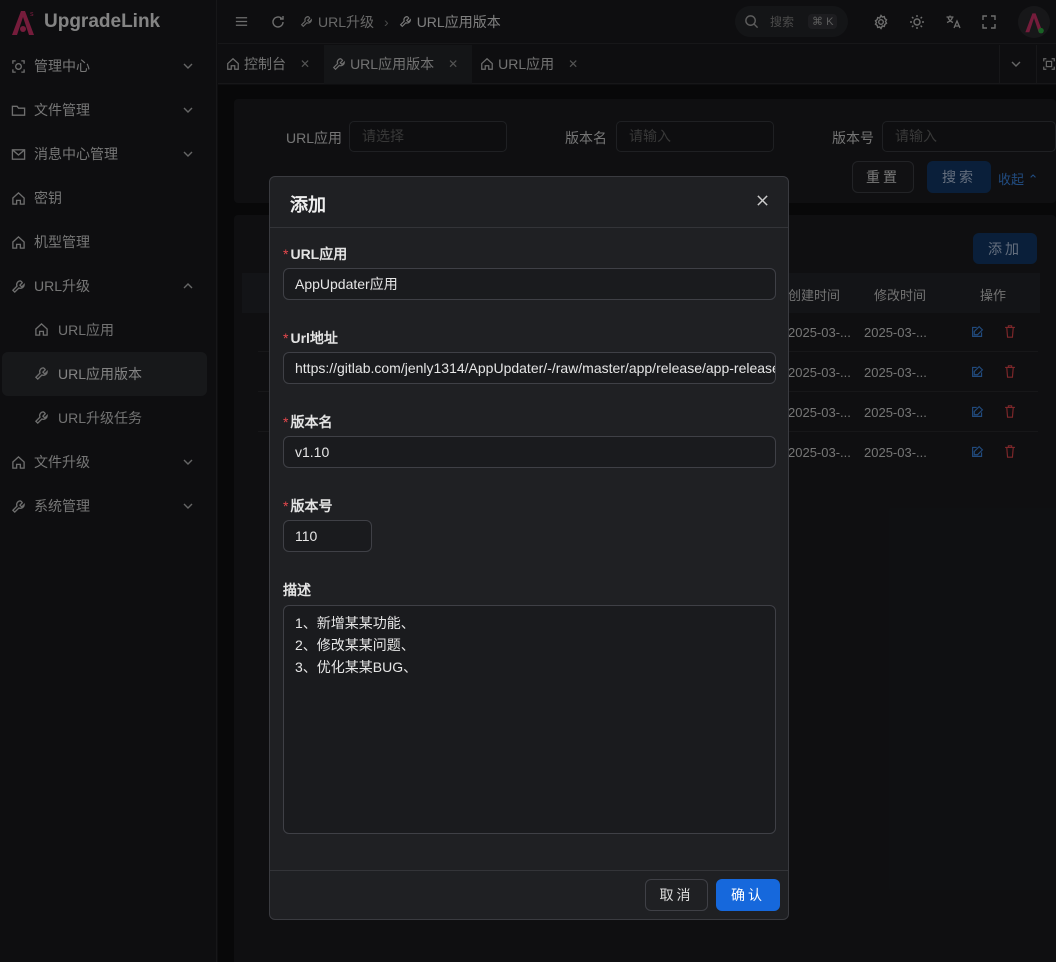 Image resolution: width=1056 pixels, height=962 pixels. Describe the element at coordinates (355, 623) in the screenshot. I see `description-line: 1、新增某某功能、` at that location.